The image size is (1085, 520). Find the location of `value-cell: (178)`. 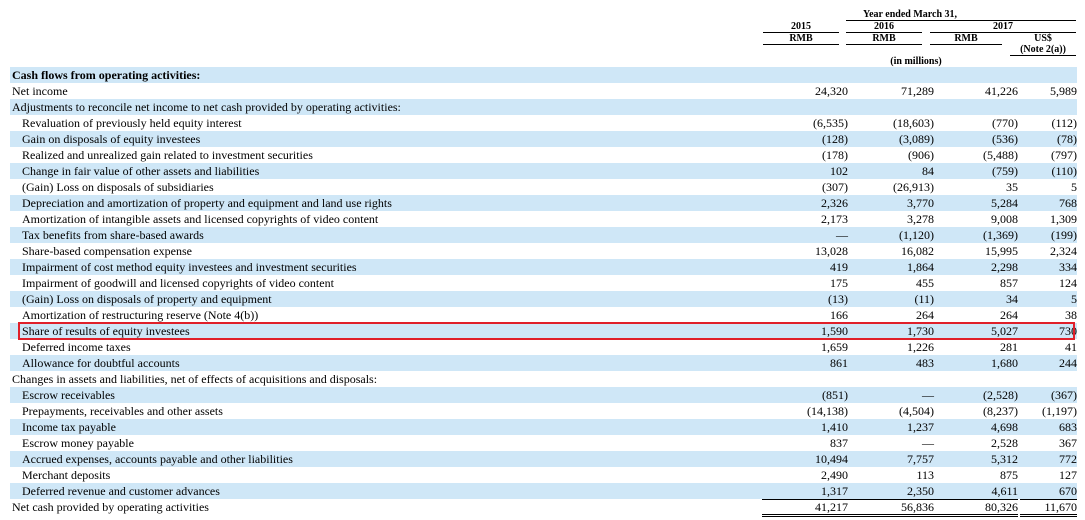

value-cell: (178) is located at coordinates (835, 155).